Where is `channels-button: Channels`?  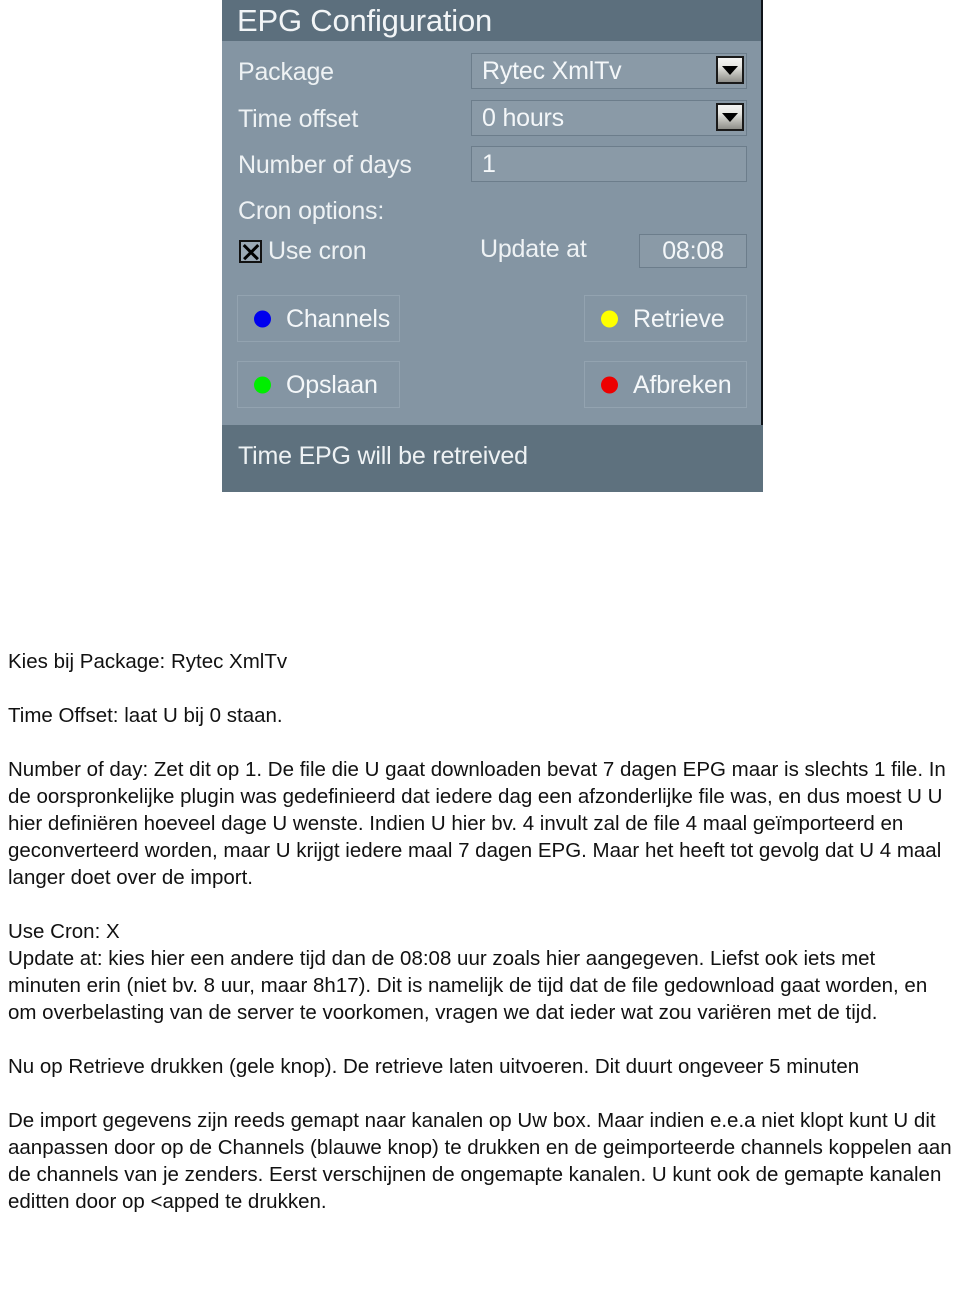 channels-button: Channels is located at coordinates (318, 318).